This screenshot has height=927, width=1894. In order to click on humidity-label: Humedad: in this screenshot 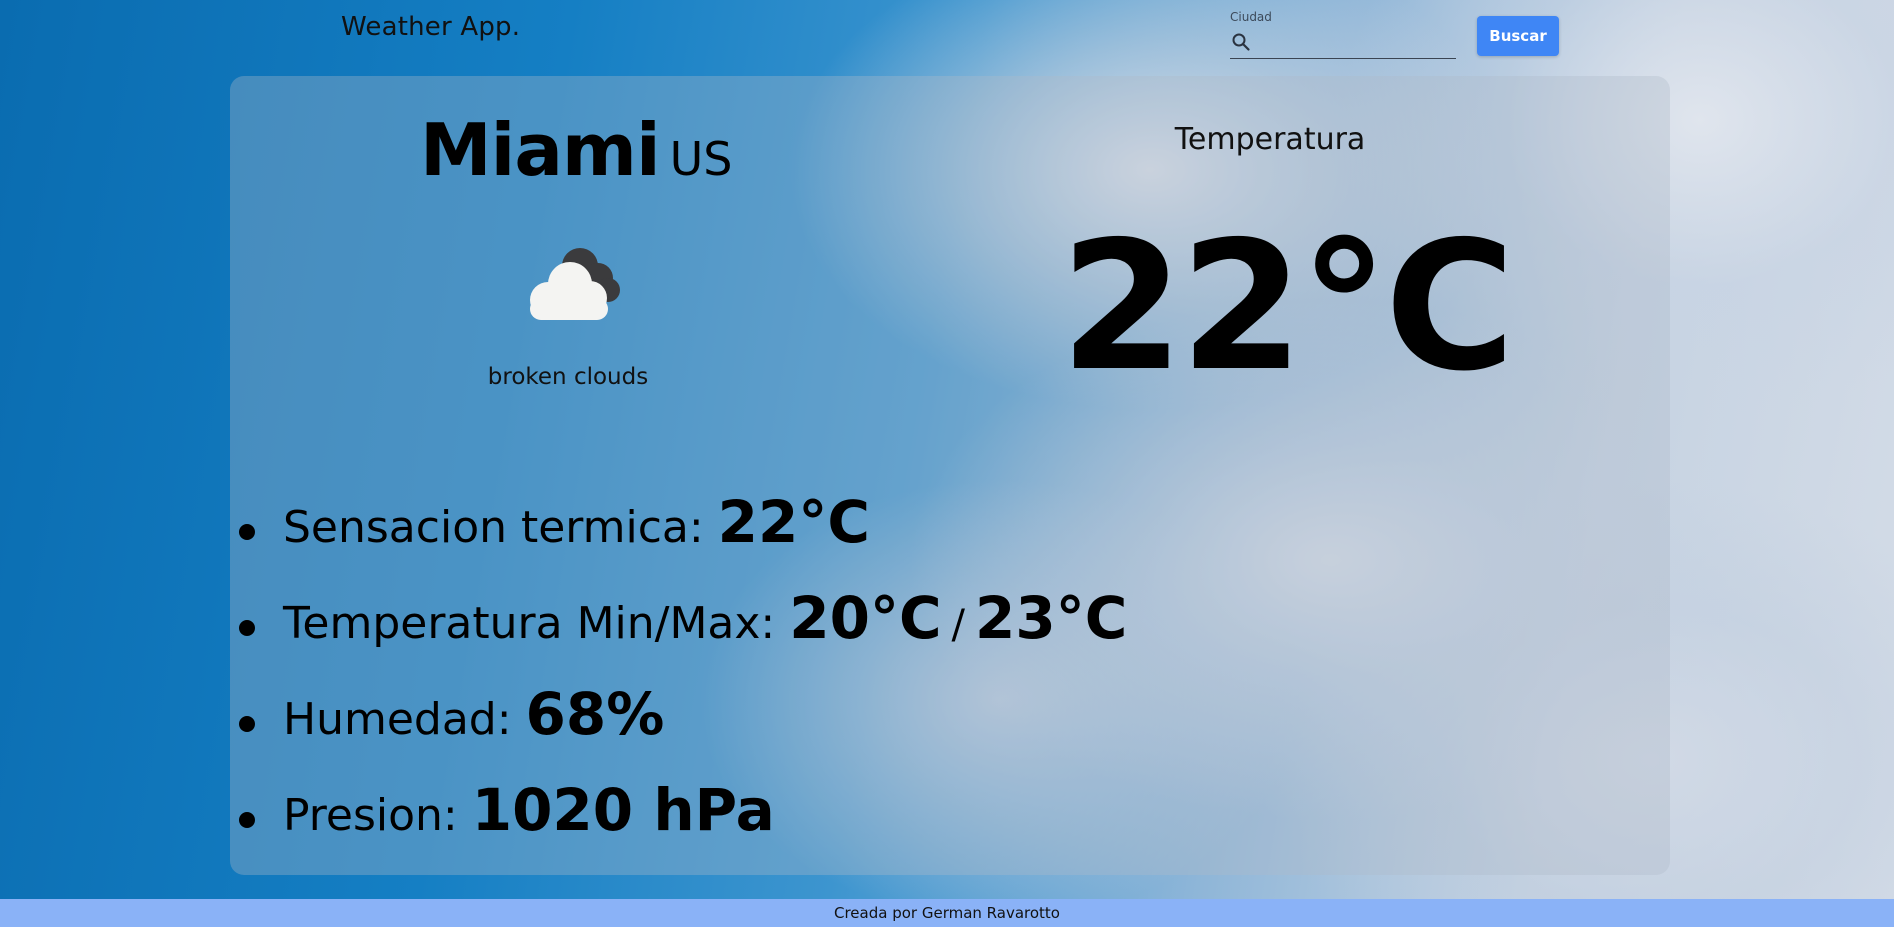, I will do `click(404, 719)`.